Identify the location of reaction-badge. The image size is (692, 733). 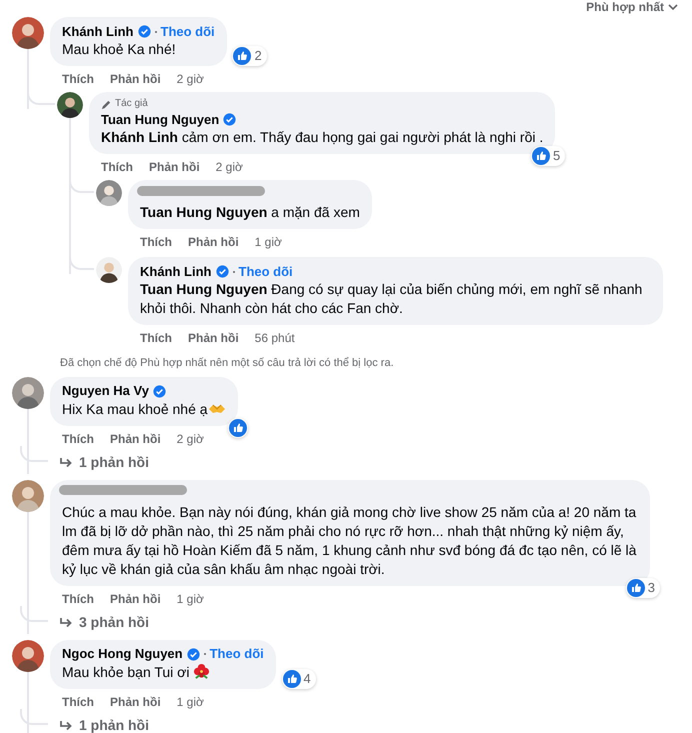
(238, 428).